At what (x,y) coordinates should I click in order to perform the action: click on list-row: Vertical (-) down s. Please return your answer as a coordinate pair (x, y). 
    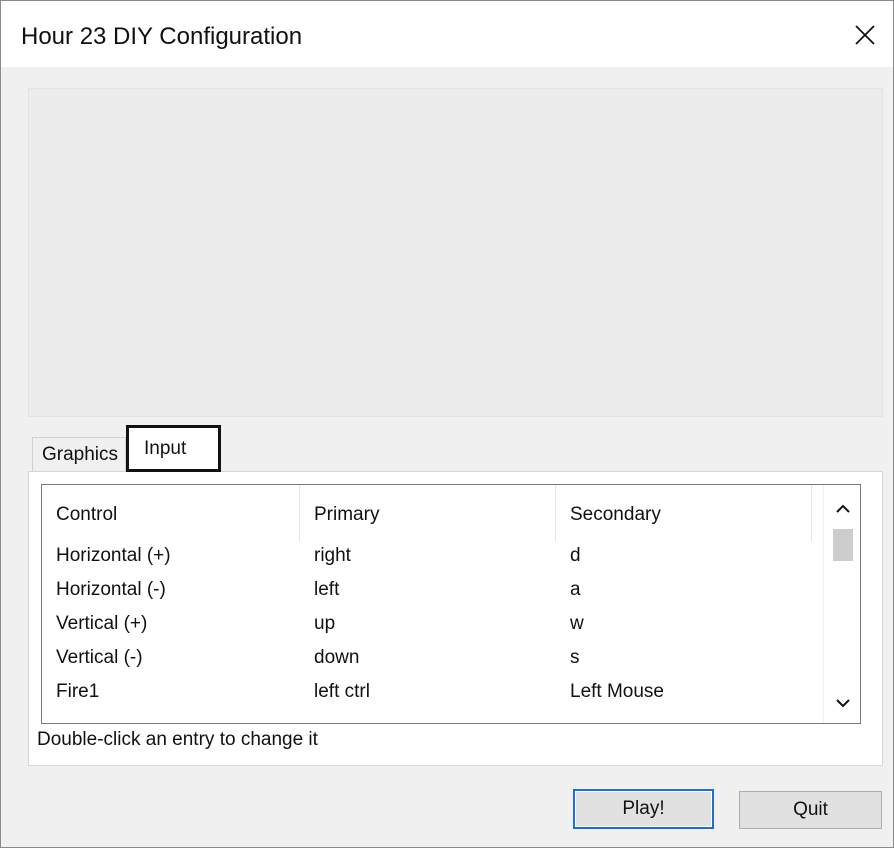
    Looking at the image, I should click on (432, 660).